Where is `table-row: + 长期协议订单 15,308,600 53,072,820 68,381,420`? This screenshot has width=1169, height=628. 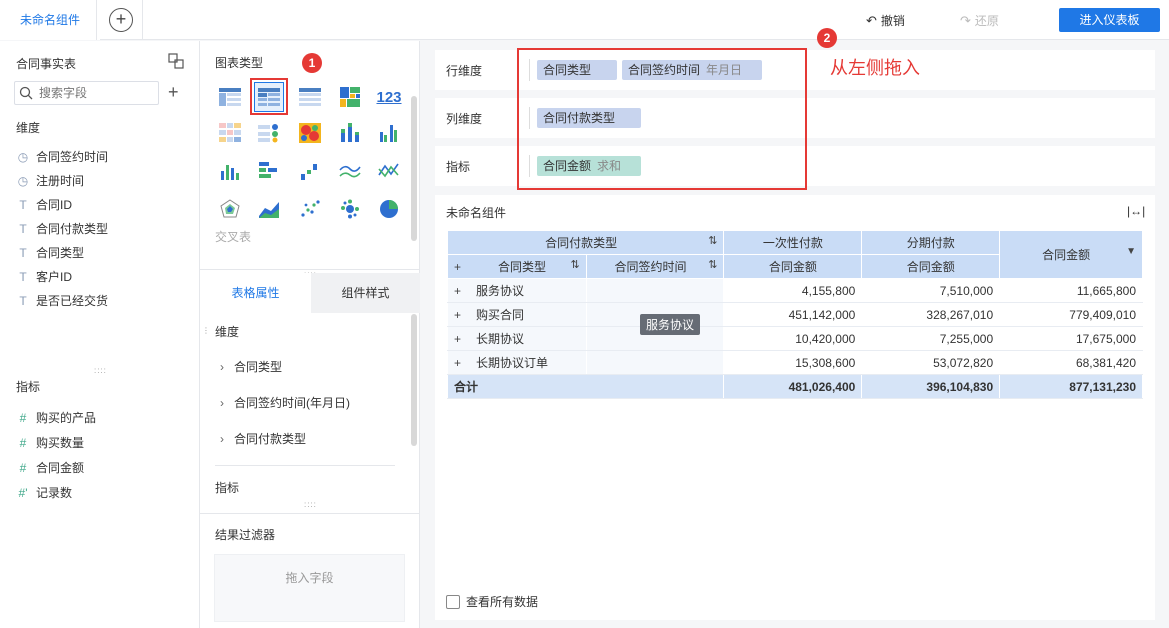
table-row: + 长期协议订单 15,308,600 53,072,820 68,381,420 is located at coordinates (795, 362).